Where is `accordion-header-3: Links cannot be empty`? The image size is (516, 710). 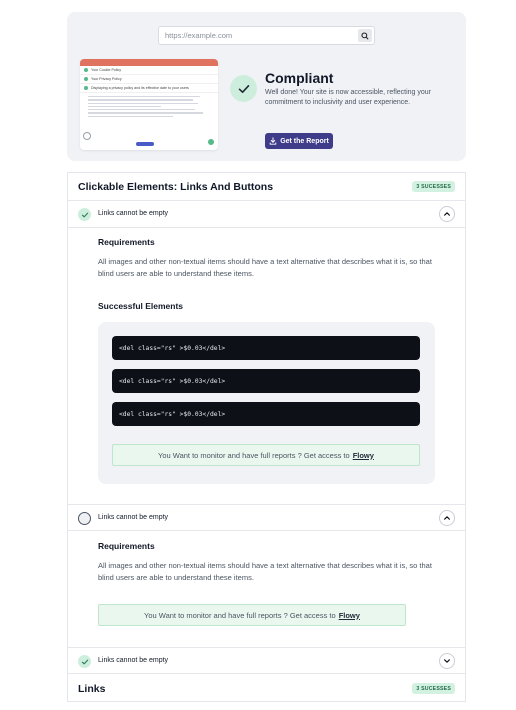
accordion-header-3: Links cannot be empty is located at coordinates (266, 660).